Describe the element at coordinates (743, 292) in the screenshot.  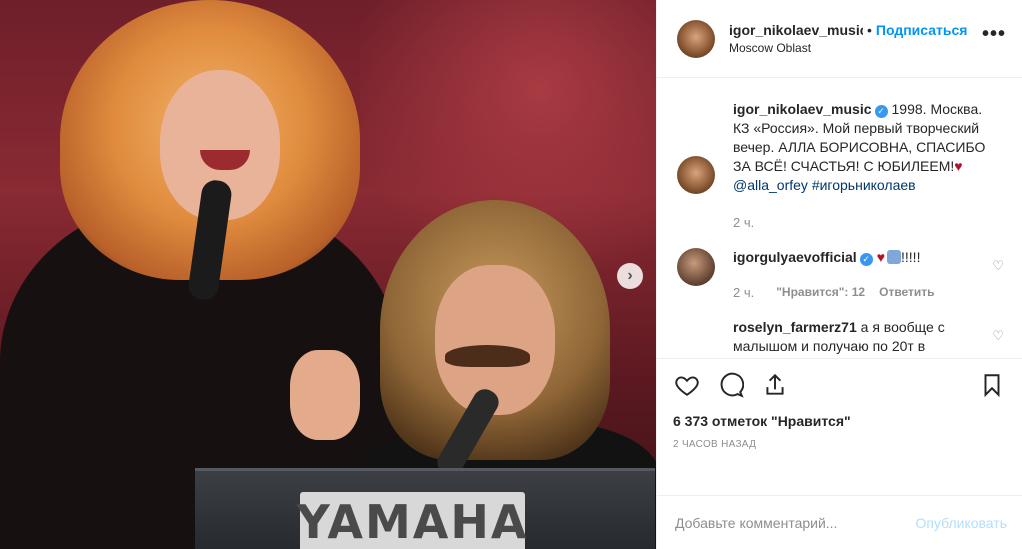
I see `comment-time: 2 ч.` at that location.